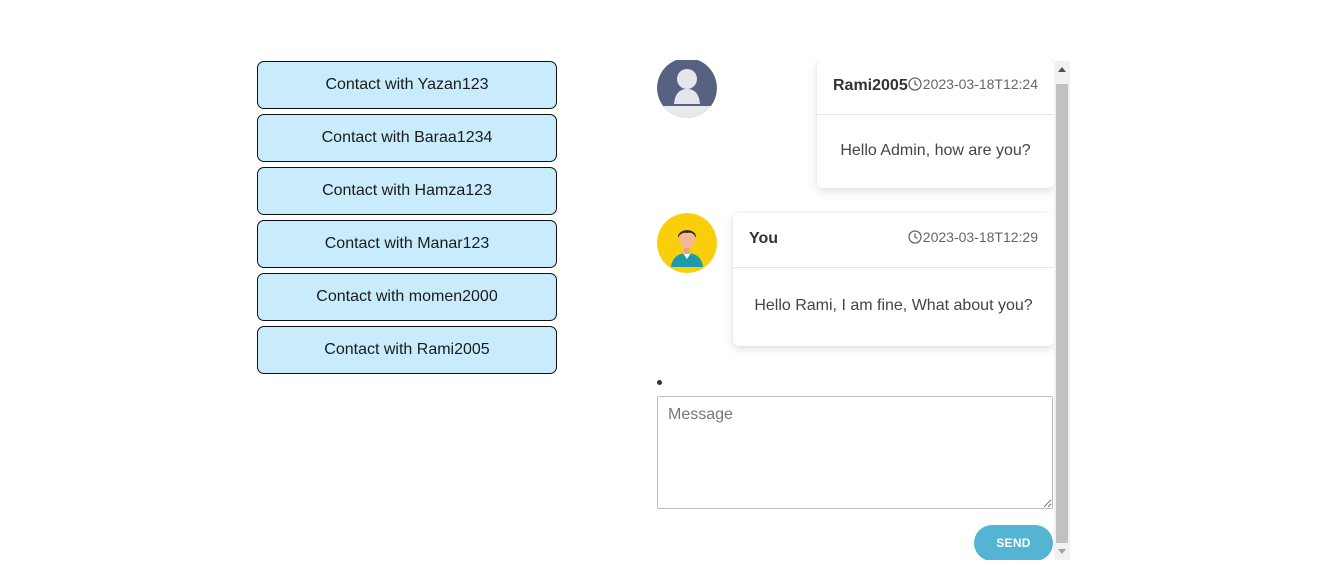  What do you see at coordinates (935, 150) in the screenshot?
I see `message-text: Hello Admin, how are you?` at bounding box center [935, 150].